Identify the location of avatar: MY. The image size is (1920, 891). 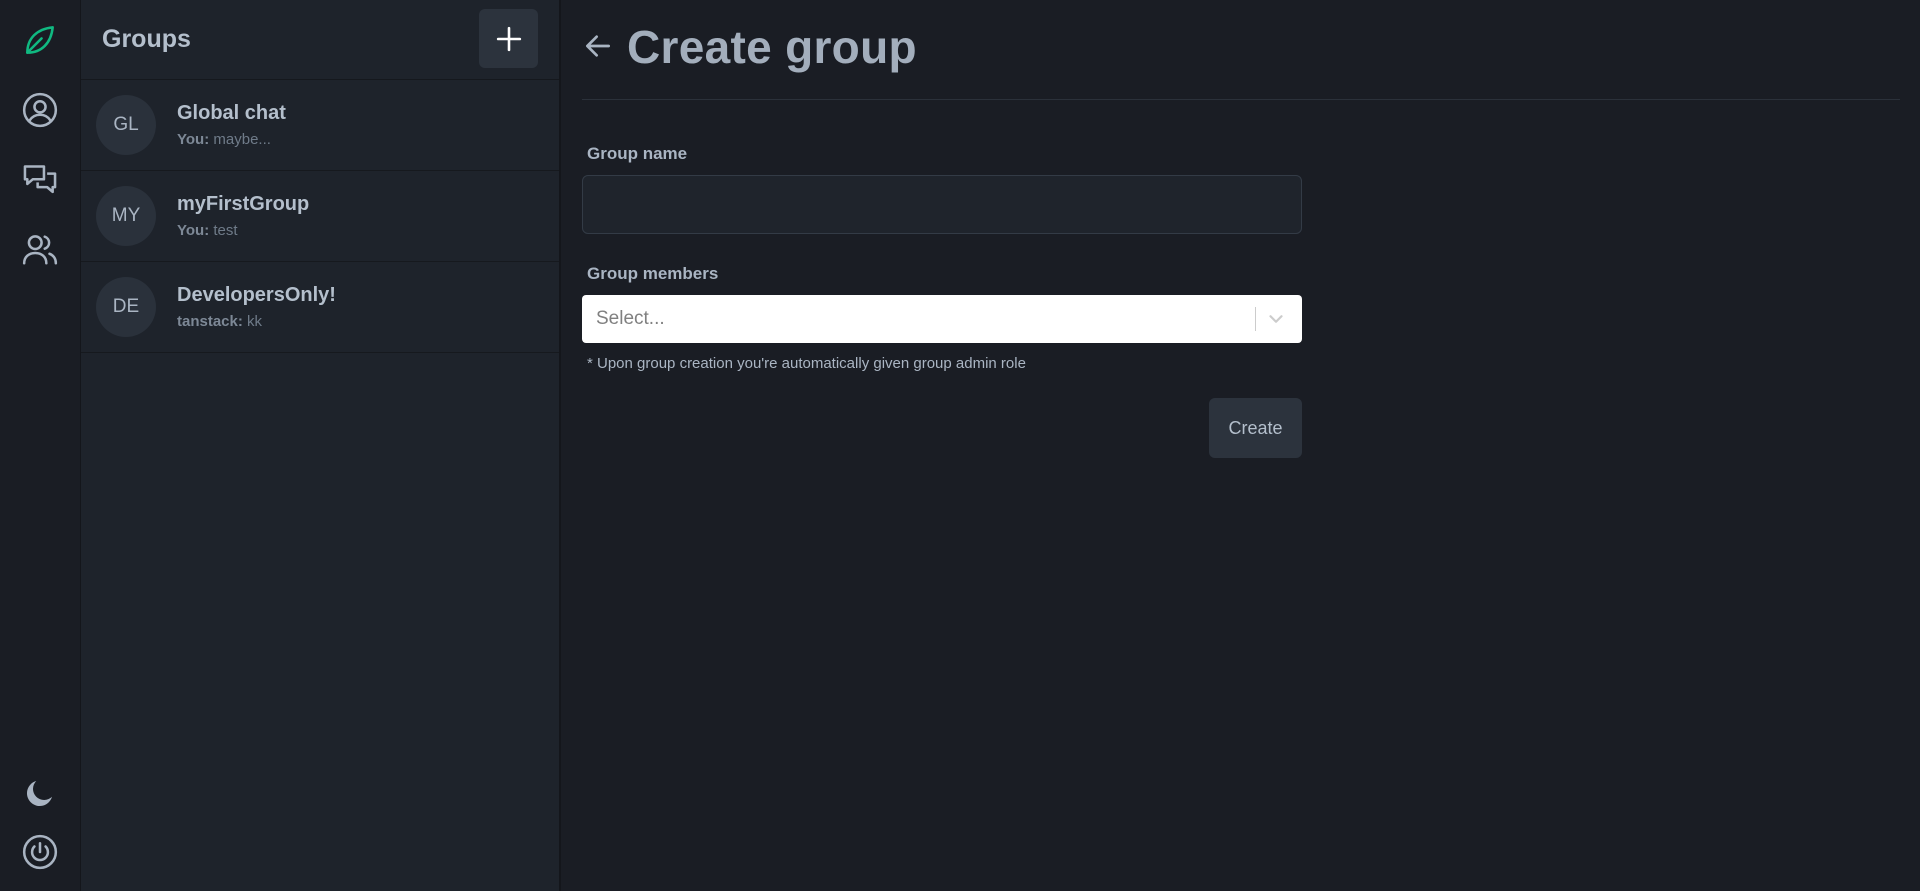
(126, 216).